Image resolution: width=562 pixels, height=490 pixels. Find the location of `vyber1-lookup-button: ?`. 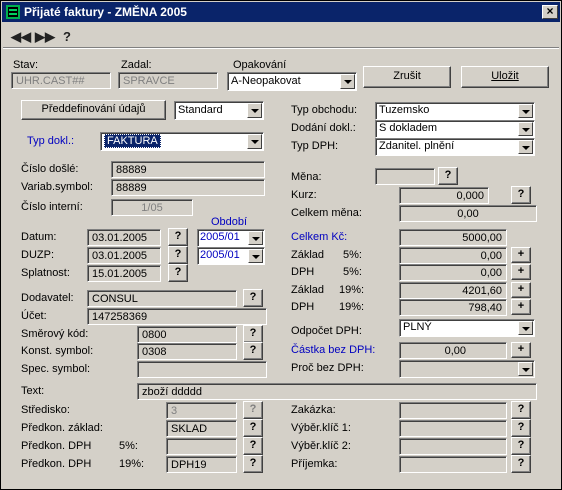

vyber1-lookup-button: ? is located at coordinates (521, 428).